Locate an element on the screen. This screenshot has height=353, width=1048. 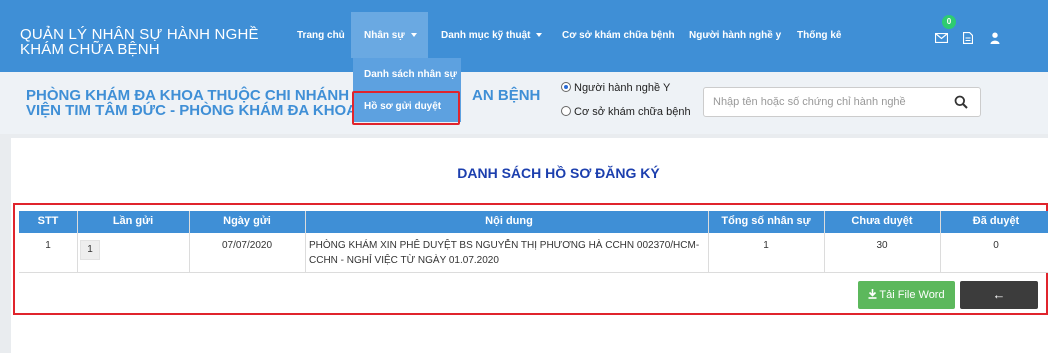
radio-unchecked-icon is located at coordinates (566, 111).